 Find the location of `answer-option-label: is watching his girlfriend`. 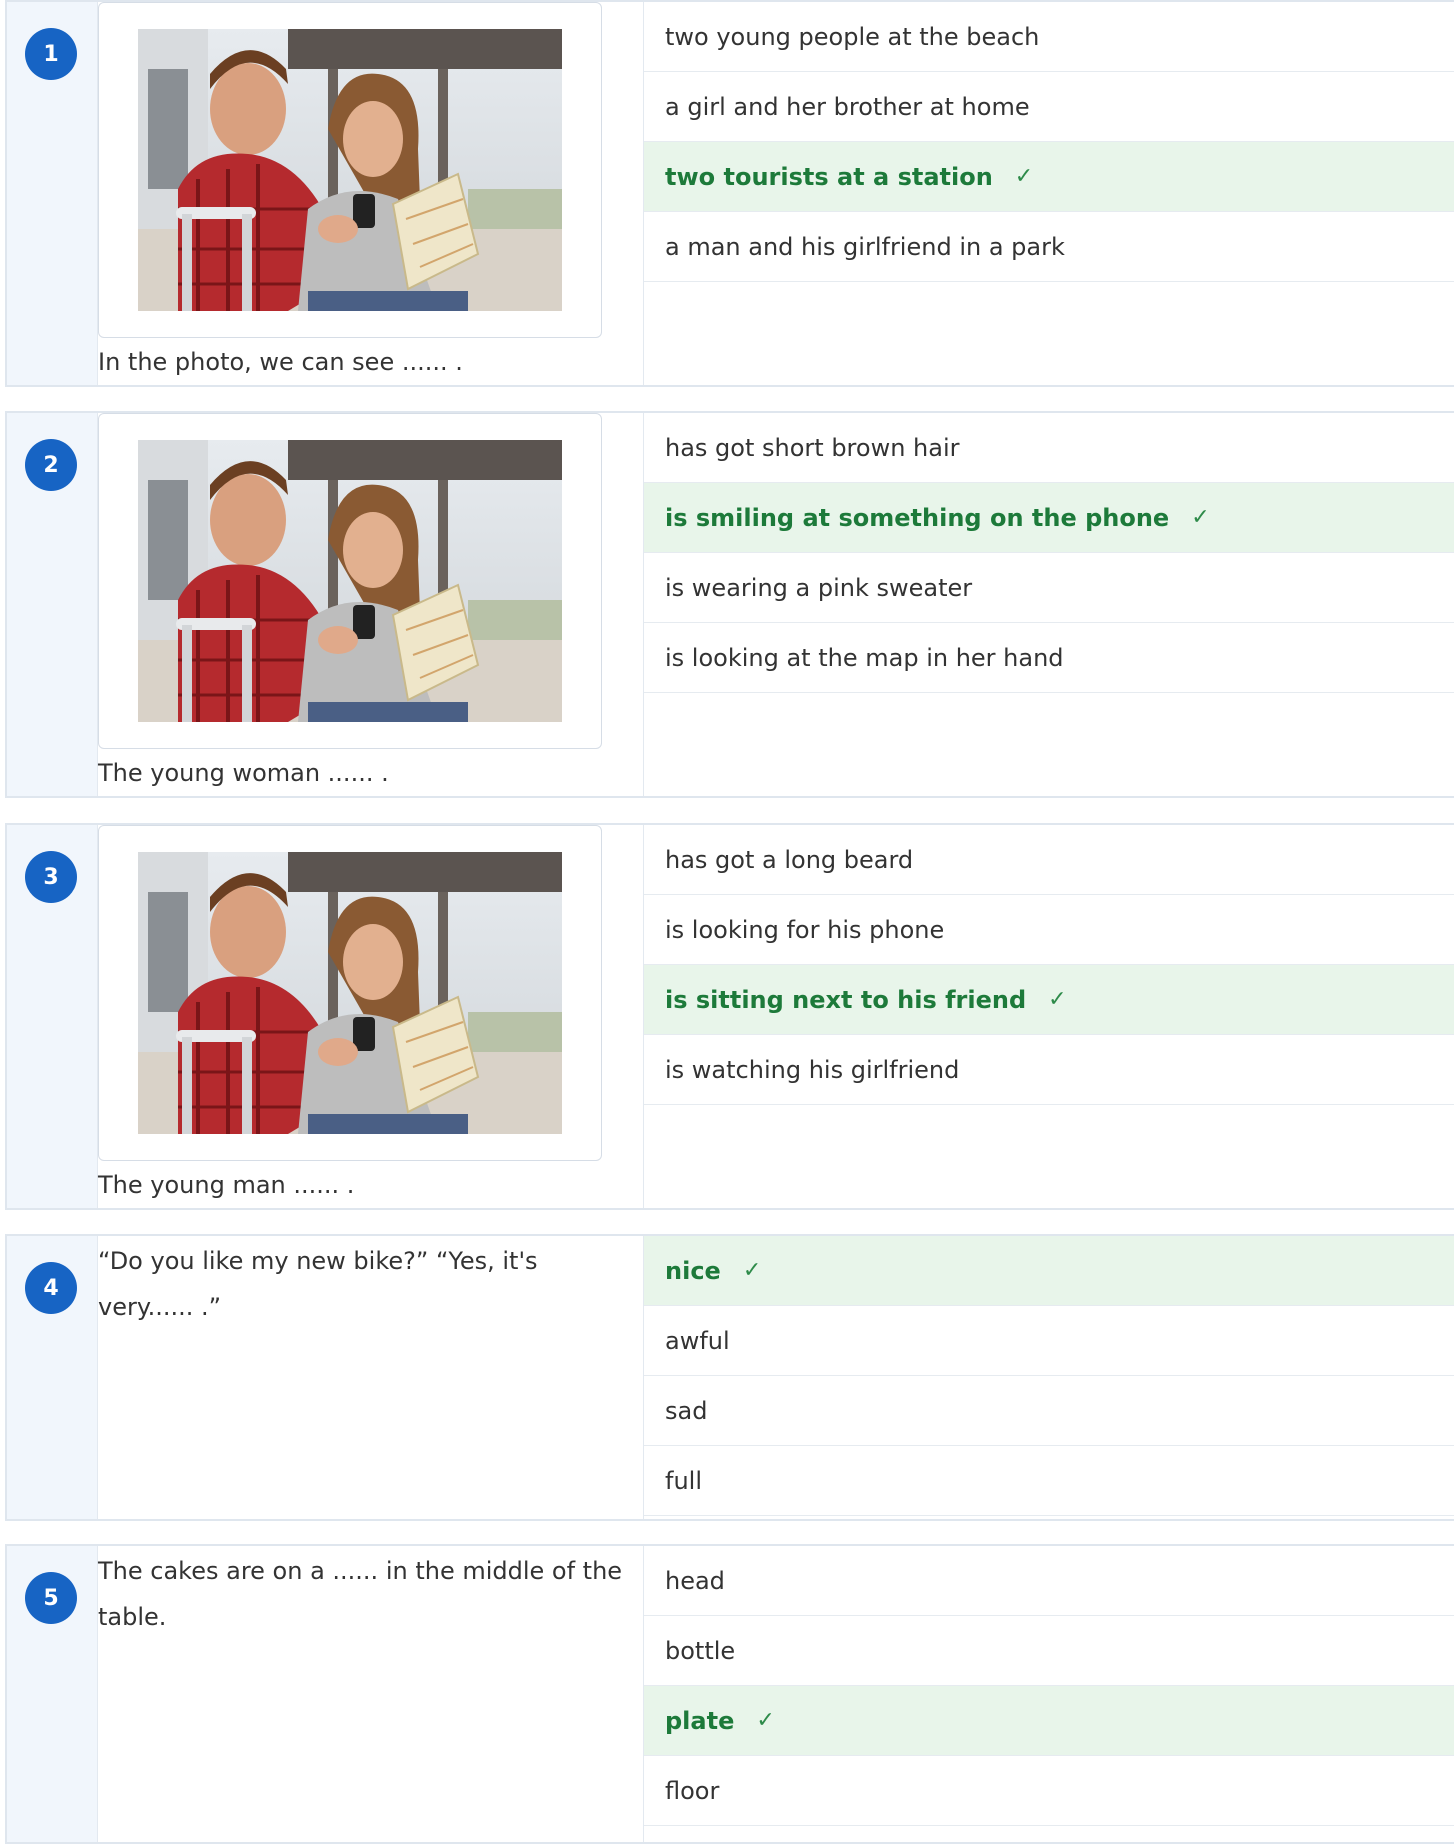

answer-option-label: is watching his girlfriend is located at coordinates (812, 1069).